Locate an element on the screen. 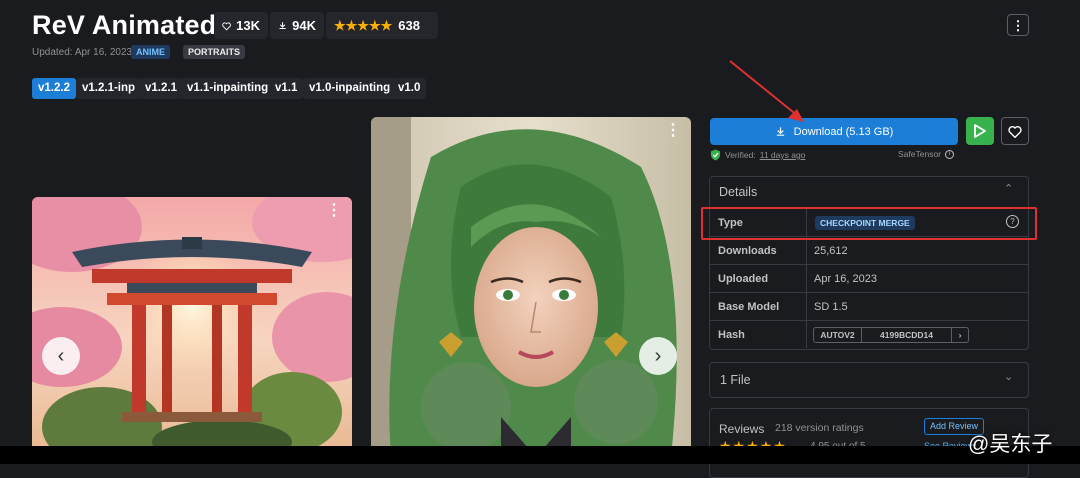 The image size is (1080, 478). kebab-icon: ⋮ is located at coordinates (1018, 25).